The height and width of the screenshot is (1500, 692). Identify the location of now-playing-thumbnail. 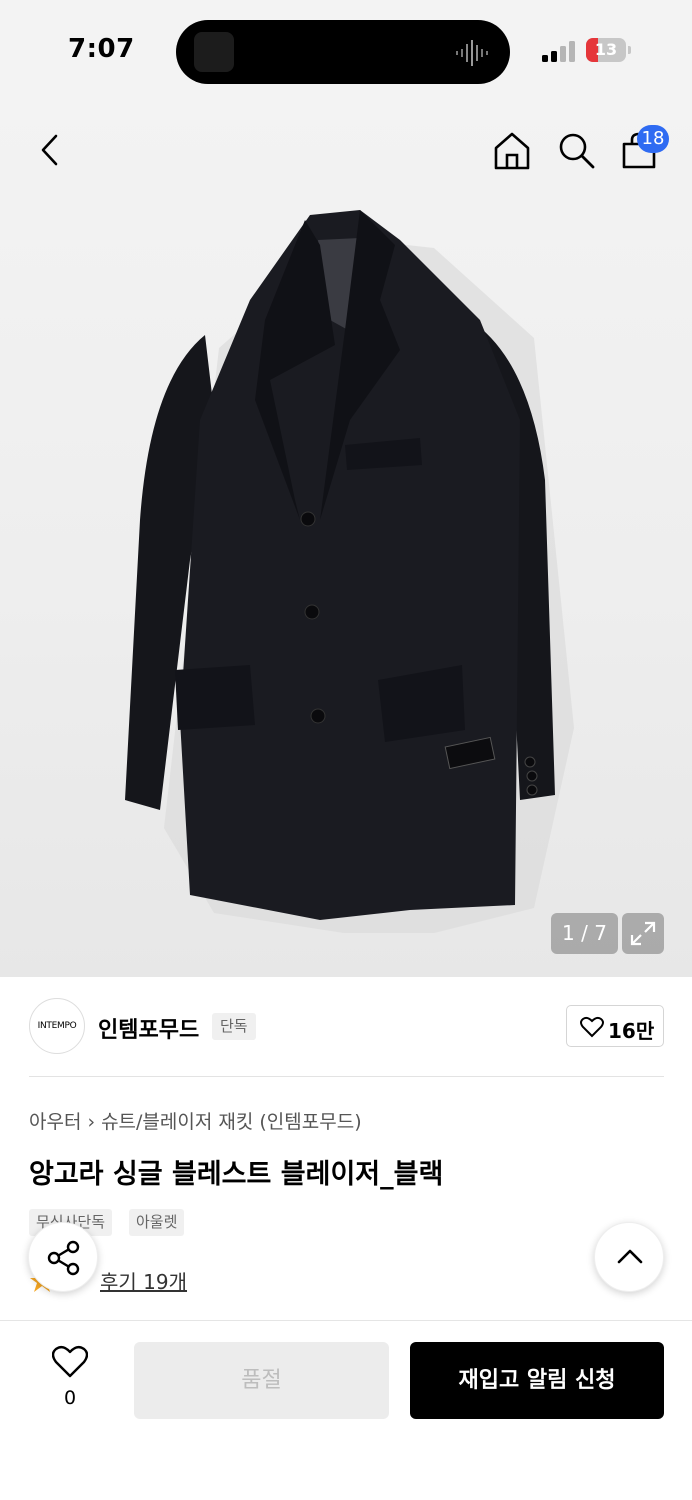
(214, 52).